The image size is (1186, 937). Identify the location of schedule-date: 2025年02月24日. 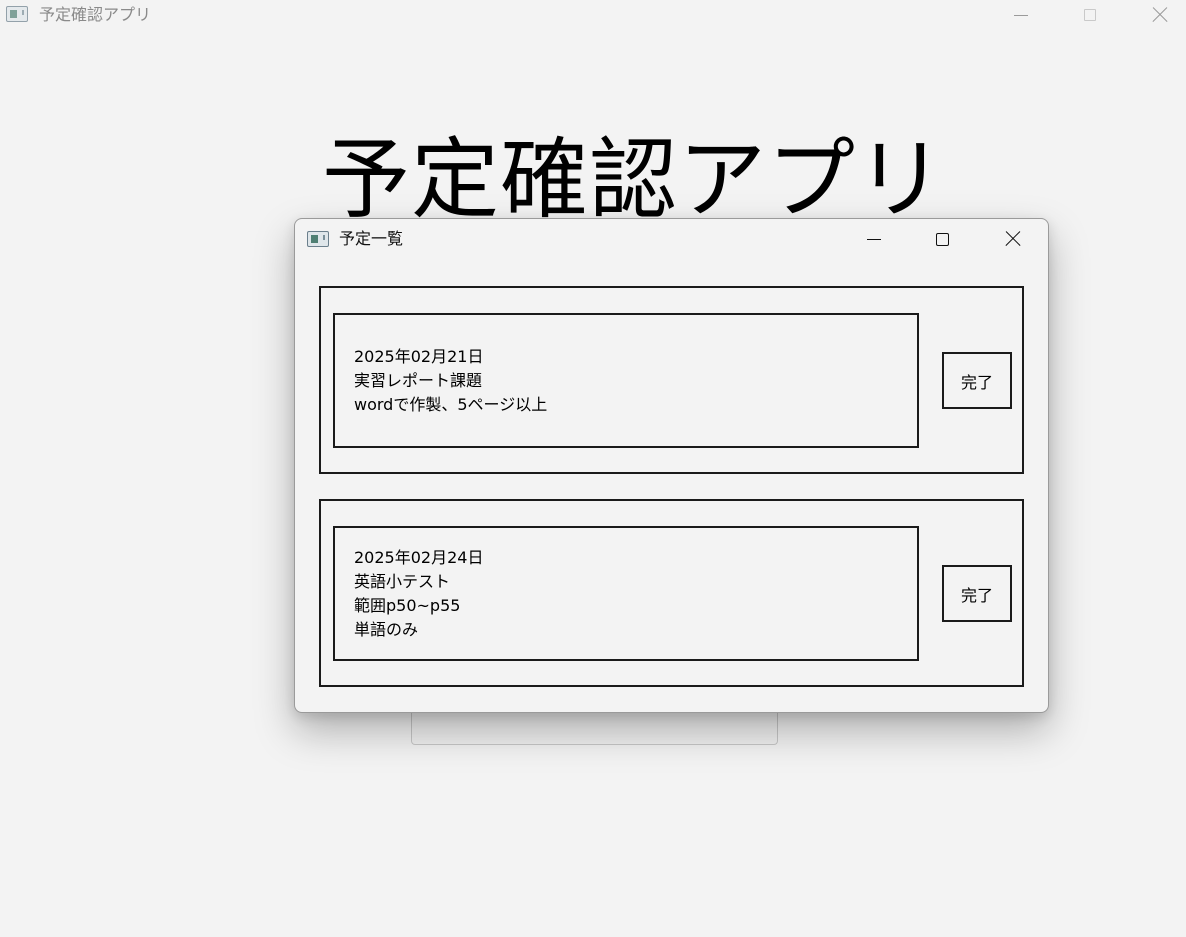
(419, 557).